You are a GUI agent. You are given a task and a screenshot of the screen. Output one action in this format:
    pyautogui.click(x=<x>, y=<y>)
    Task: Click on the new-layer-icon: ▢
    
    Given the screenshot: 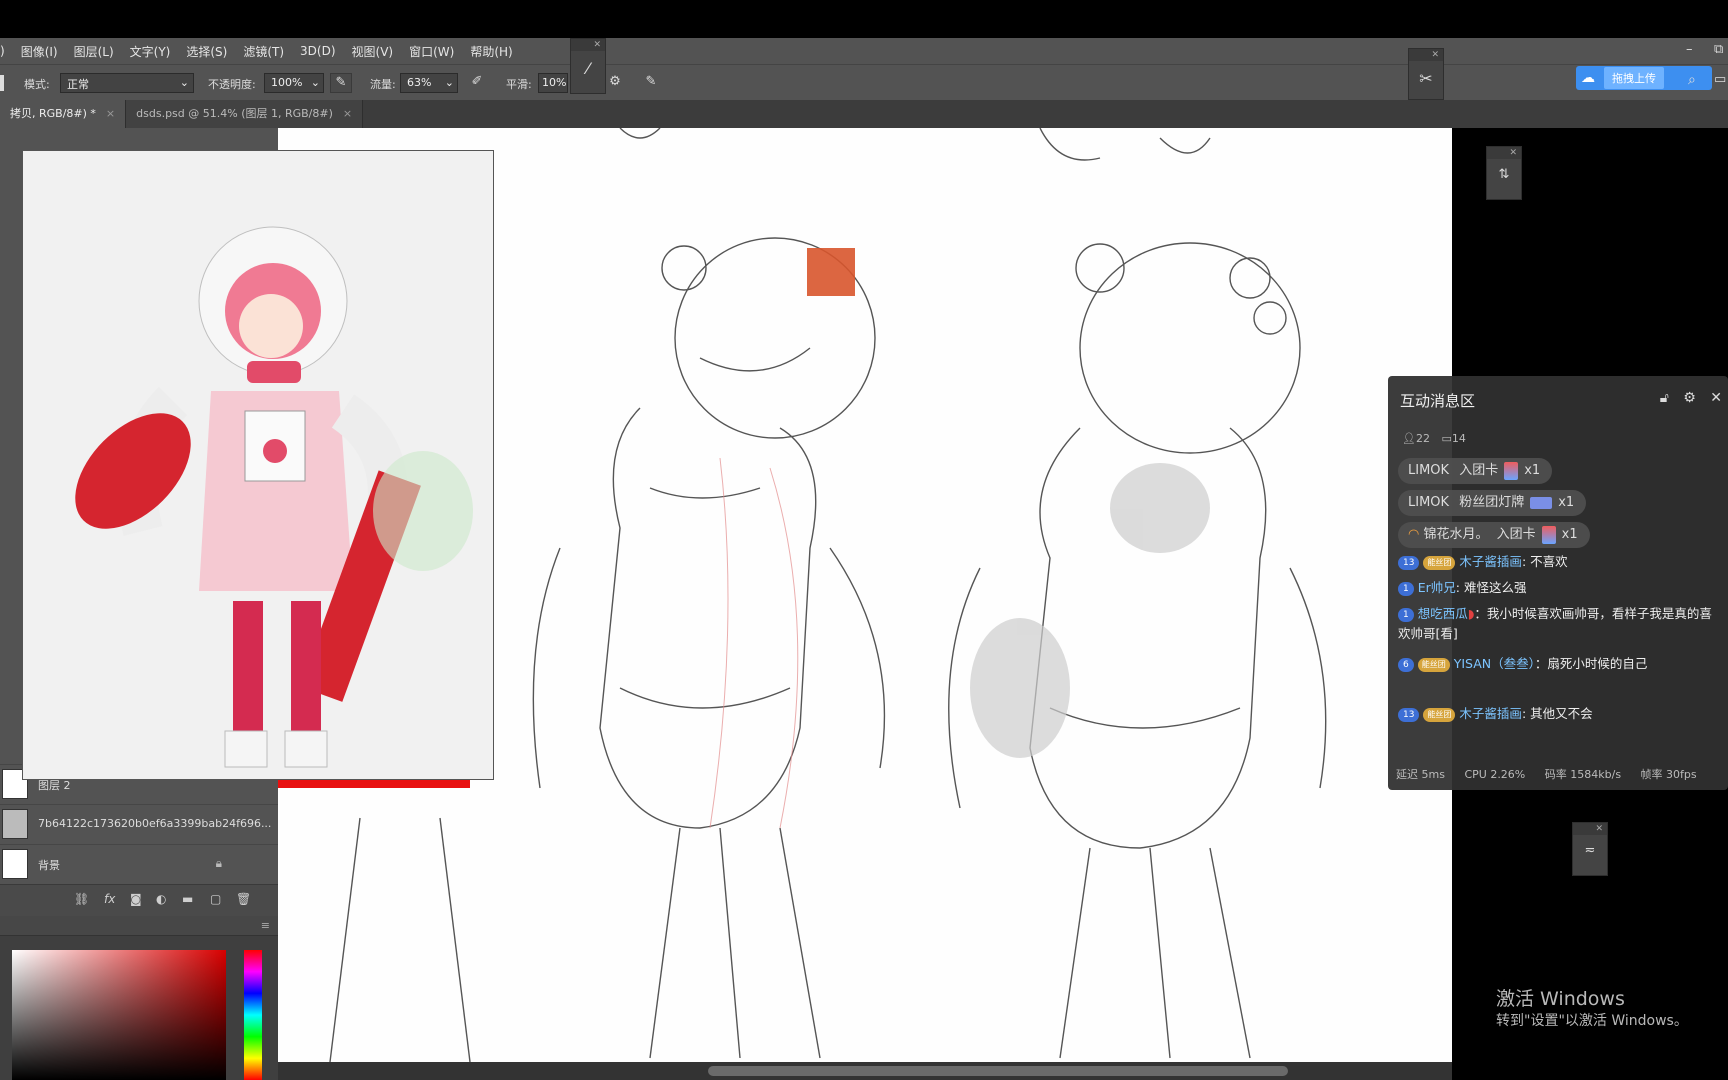 What is the action you would take?
    pyautogui.click(x=215, y=899)
    